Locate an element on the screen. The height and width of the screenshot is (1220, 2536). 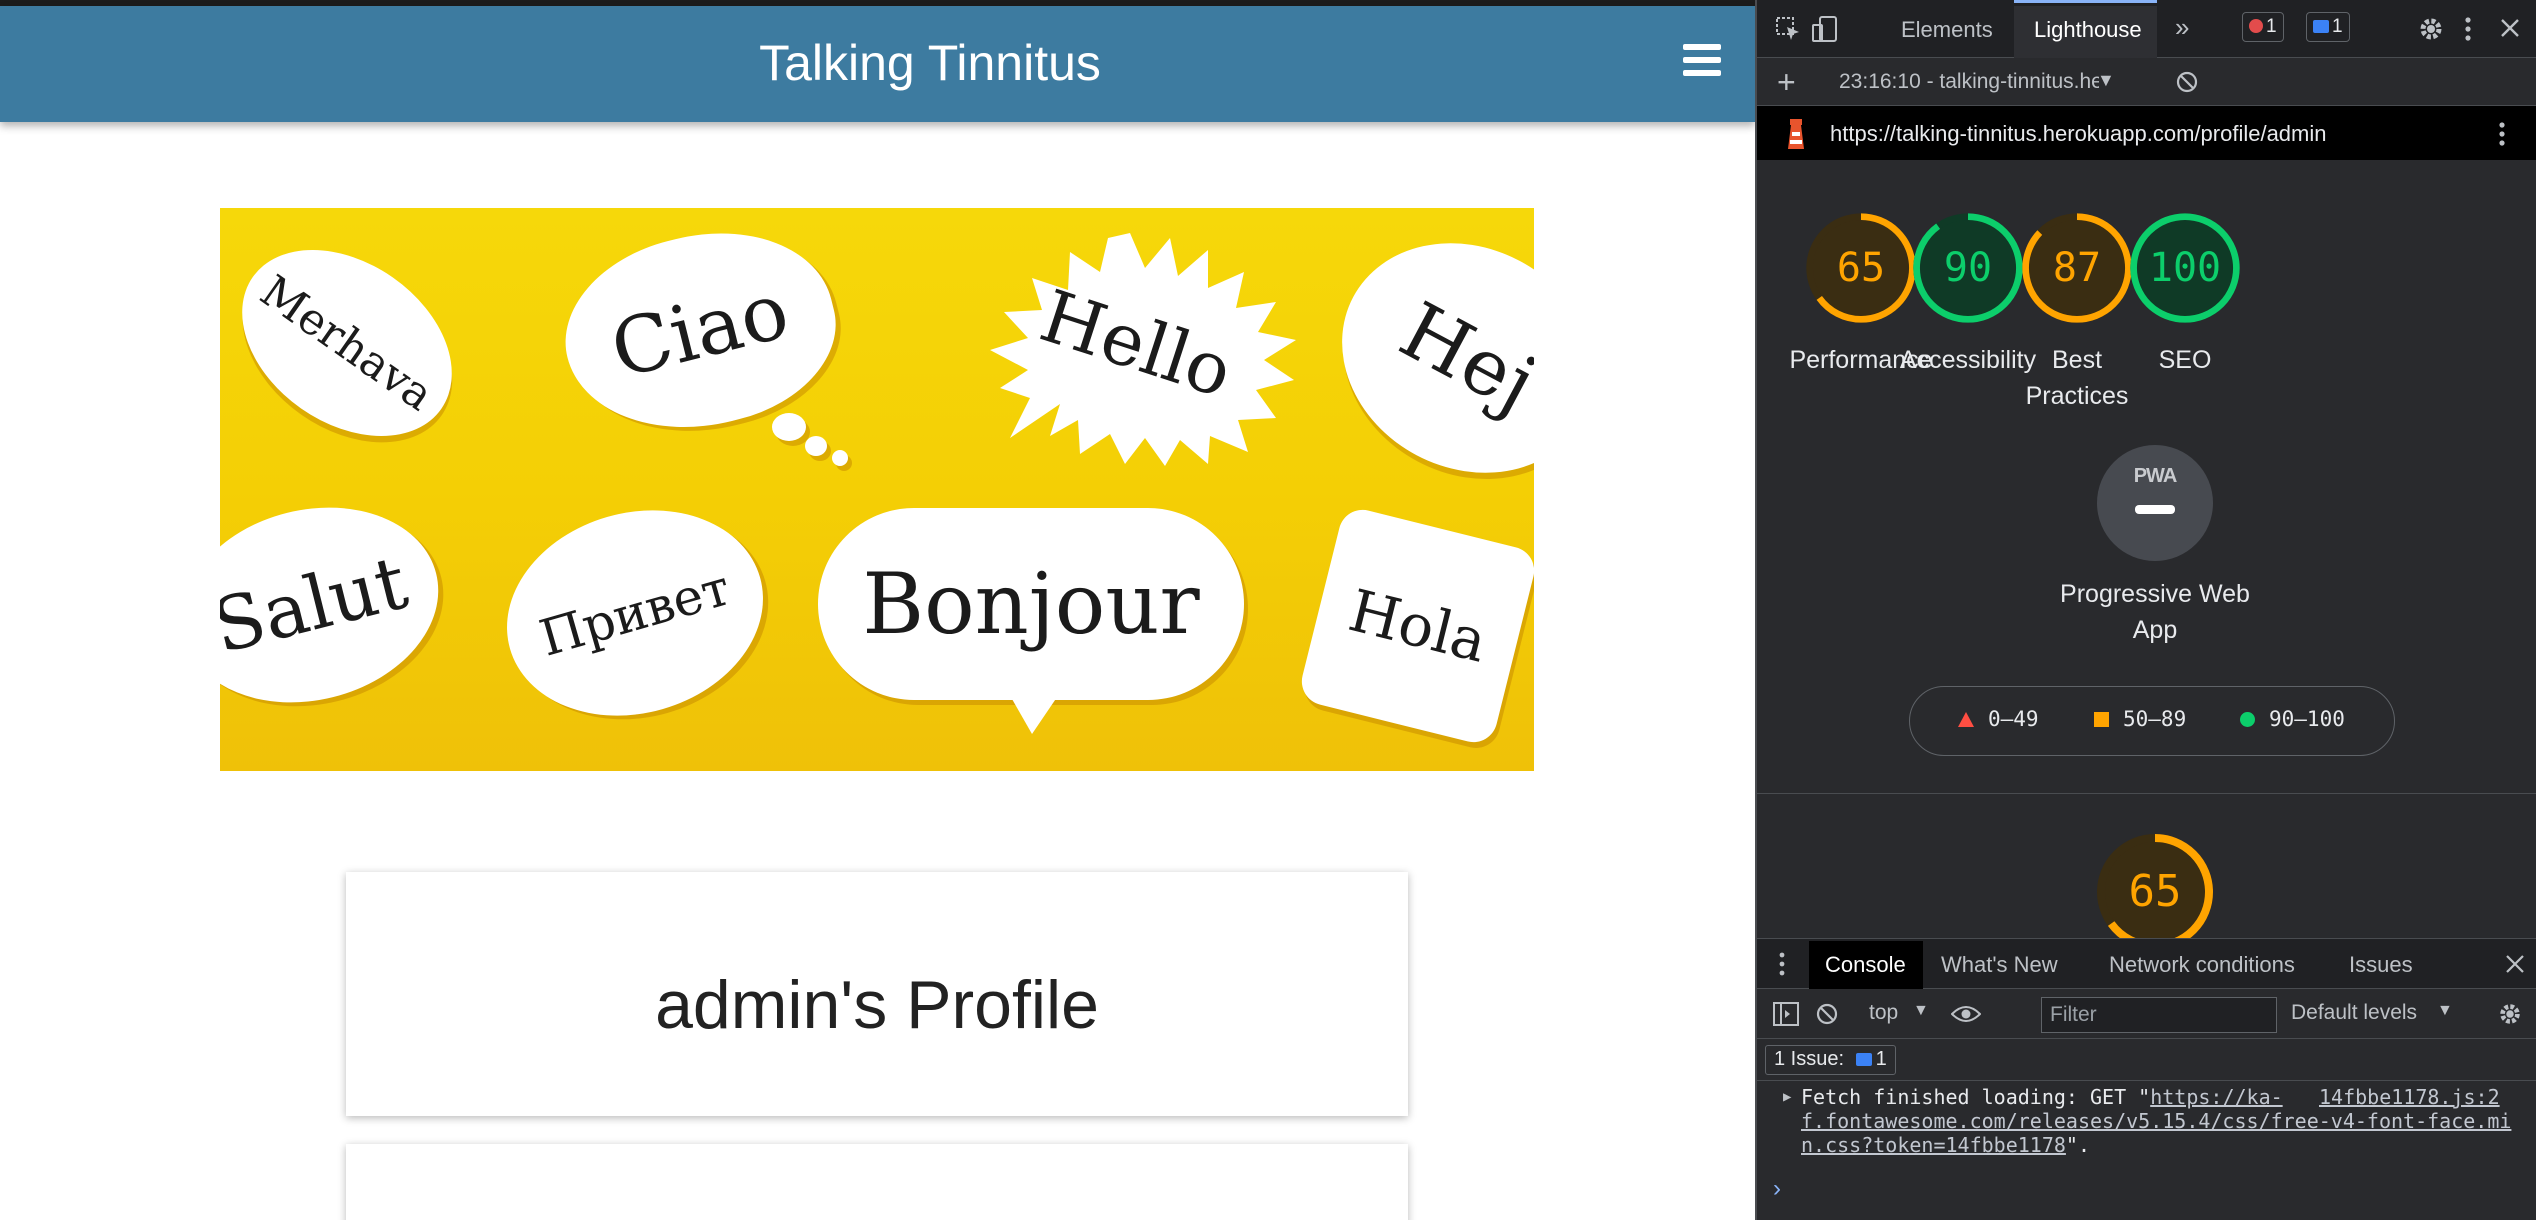
score-value: 100 is located at coordinates (2185, 268).